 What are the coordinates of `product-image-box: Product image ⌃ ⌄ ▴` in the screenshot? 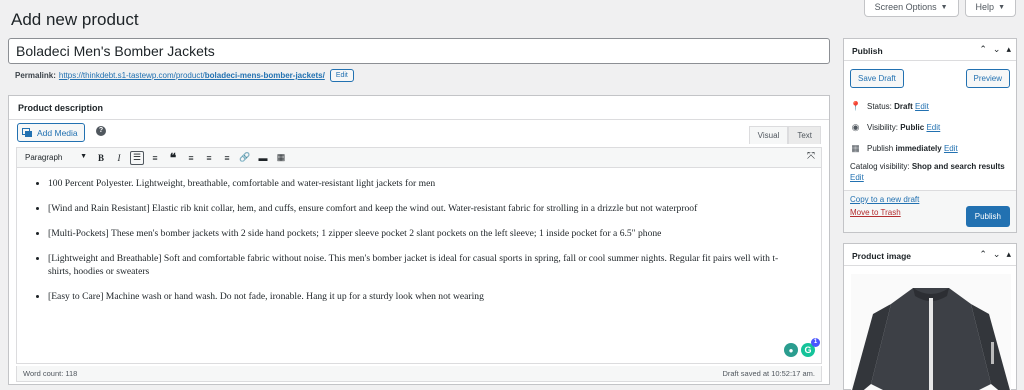 It's located at (930, 316).